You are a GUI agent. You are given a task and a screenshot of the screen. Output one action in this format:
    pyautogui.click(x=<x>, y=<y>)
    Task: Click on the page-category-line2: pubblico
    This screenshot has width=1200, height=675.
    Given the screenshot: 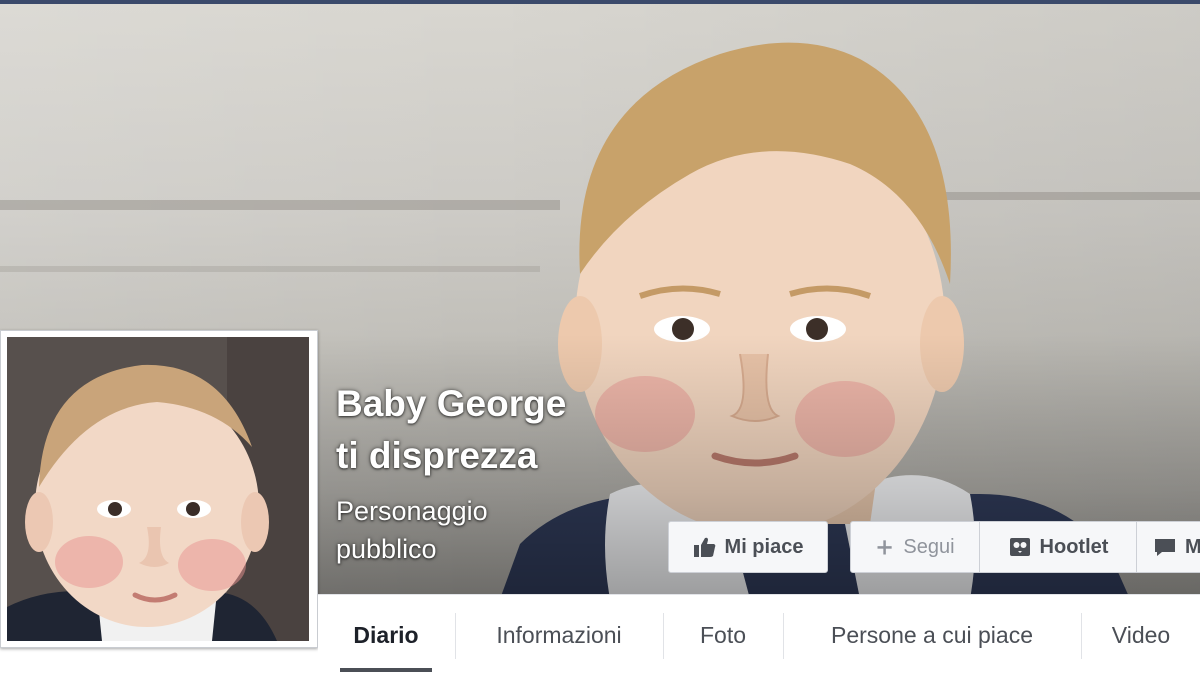 What is the action you would take?
    pyautogui.click(x=386, y=549)
    